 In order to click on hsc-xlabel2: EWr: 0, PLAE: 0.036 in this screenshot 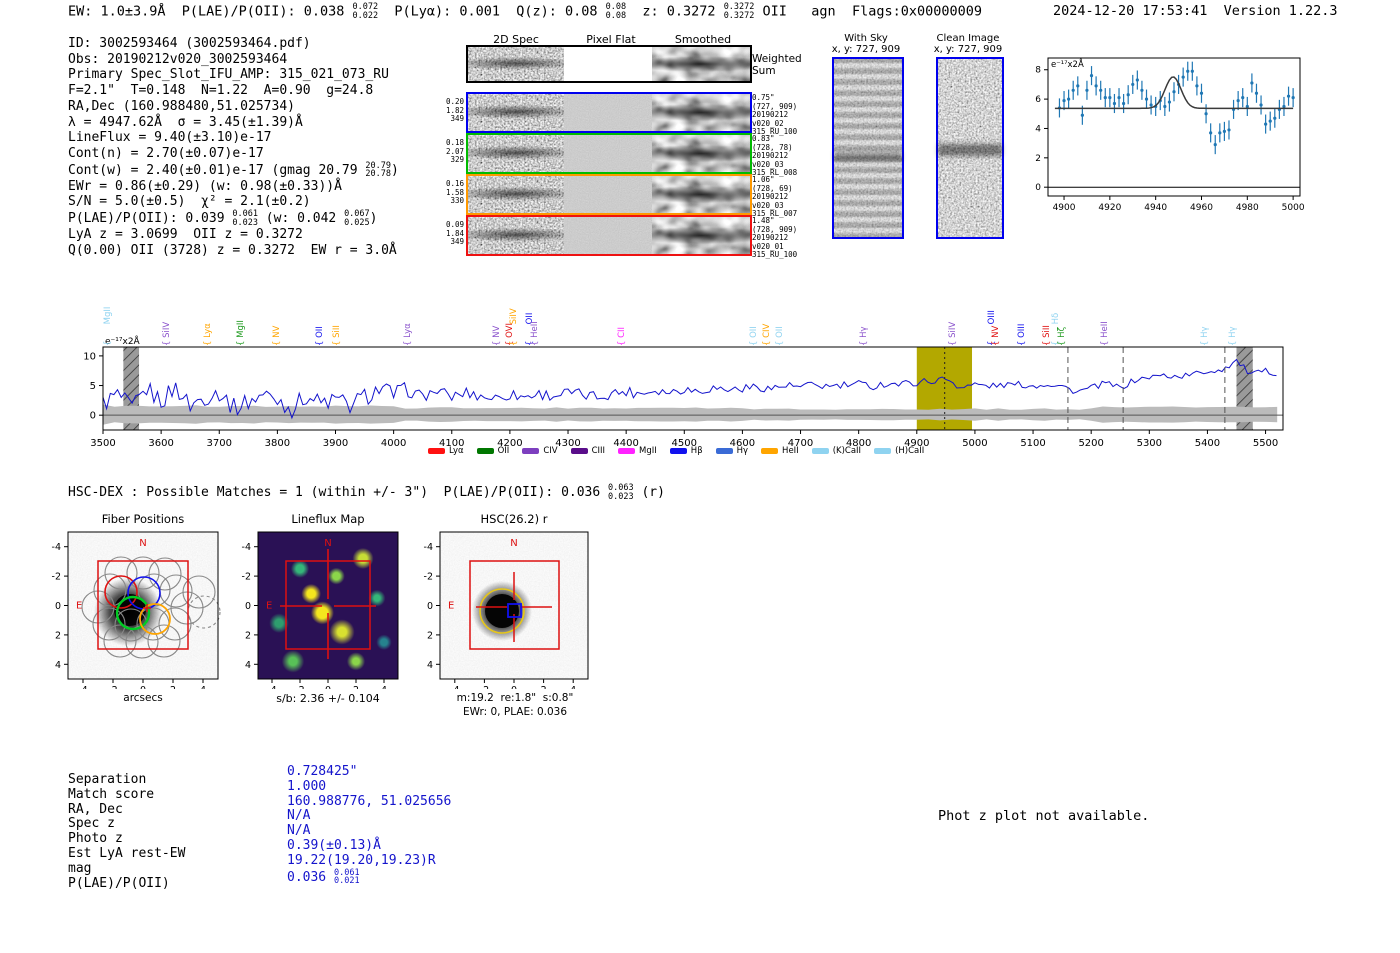, I will do `click(515, 712)`.